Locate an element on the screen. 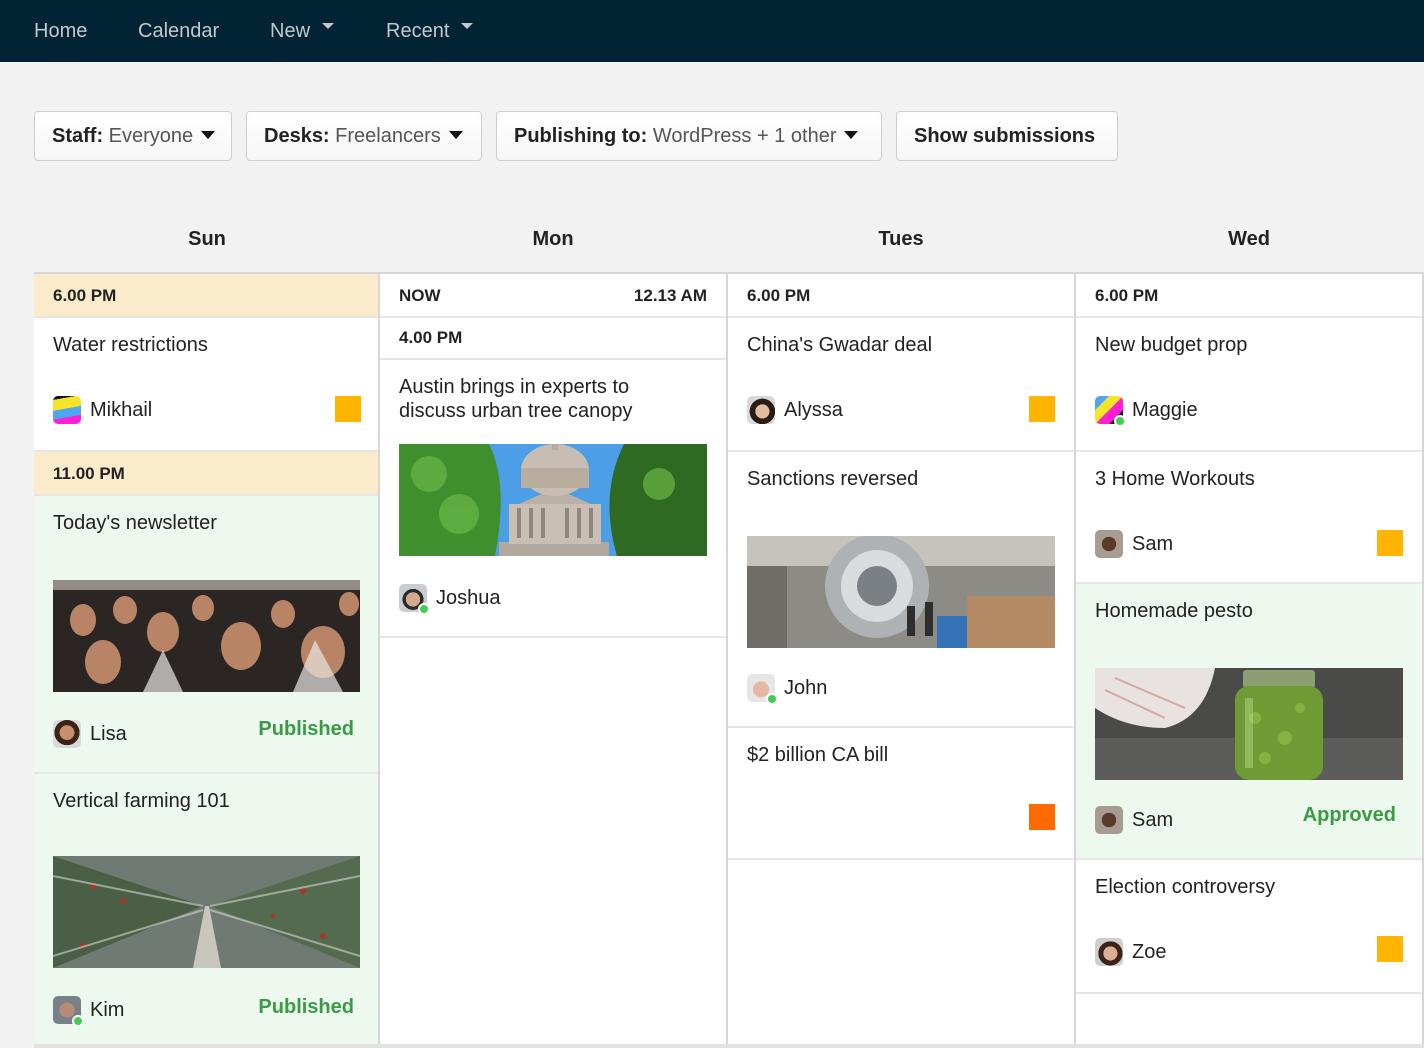 The width and height of the screenshot is (1424, 1048). calendar-item: China's Gwadar deal Alyssa is located at coordinates (901, 385).